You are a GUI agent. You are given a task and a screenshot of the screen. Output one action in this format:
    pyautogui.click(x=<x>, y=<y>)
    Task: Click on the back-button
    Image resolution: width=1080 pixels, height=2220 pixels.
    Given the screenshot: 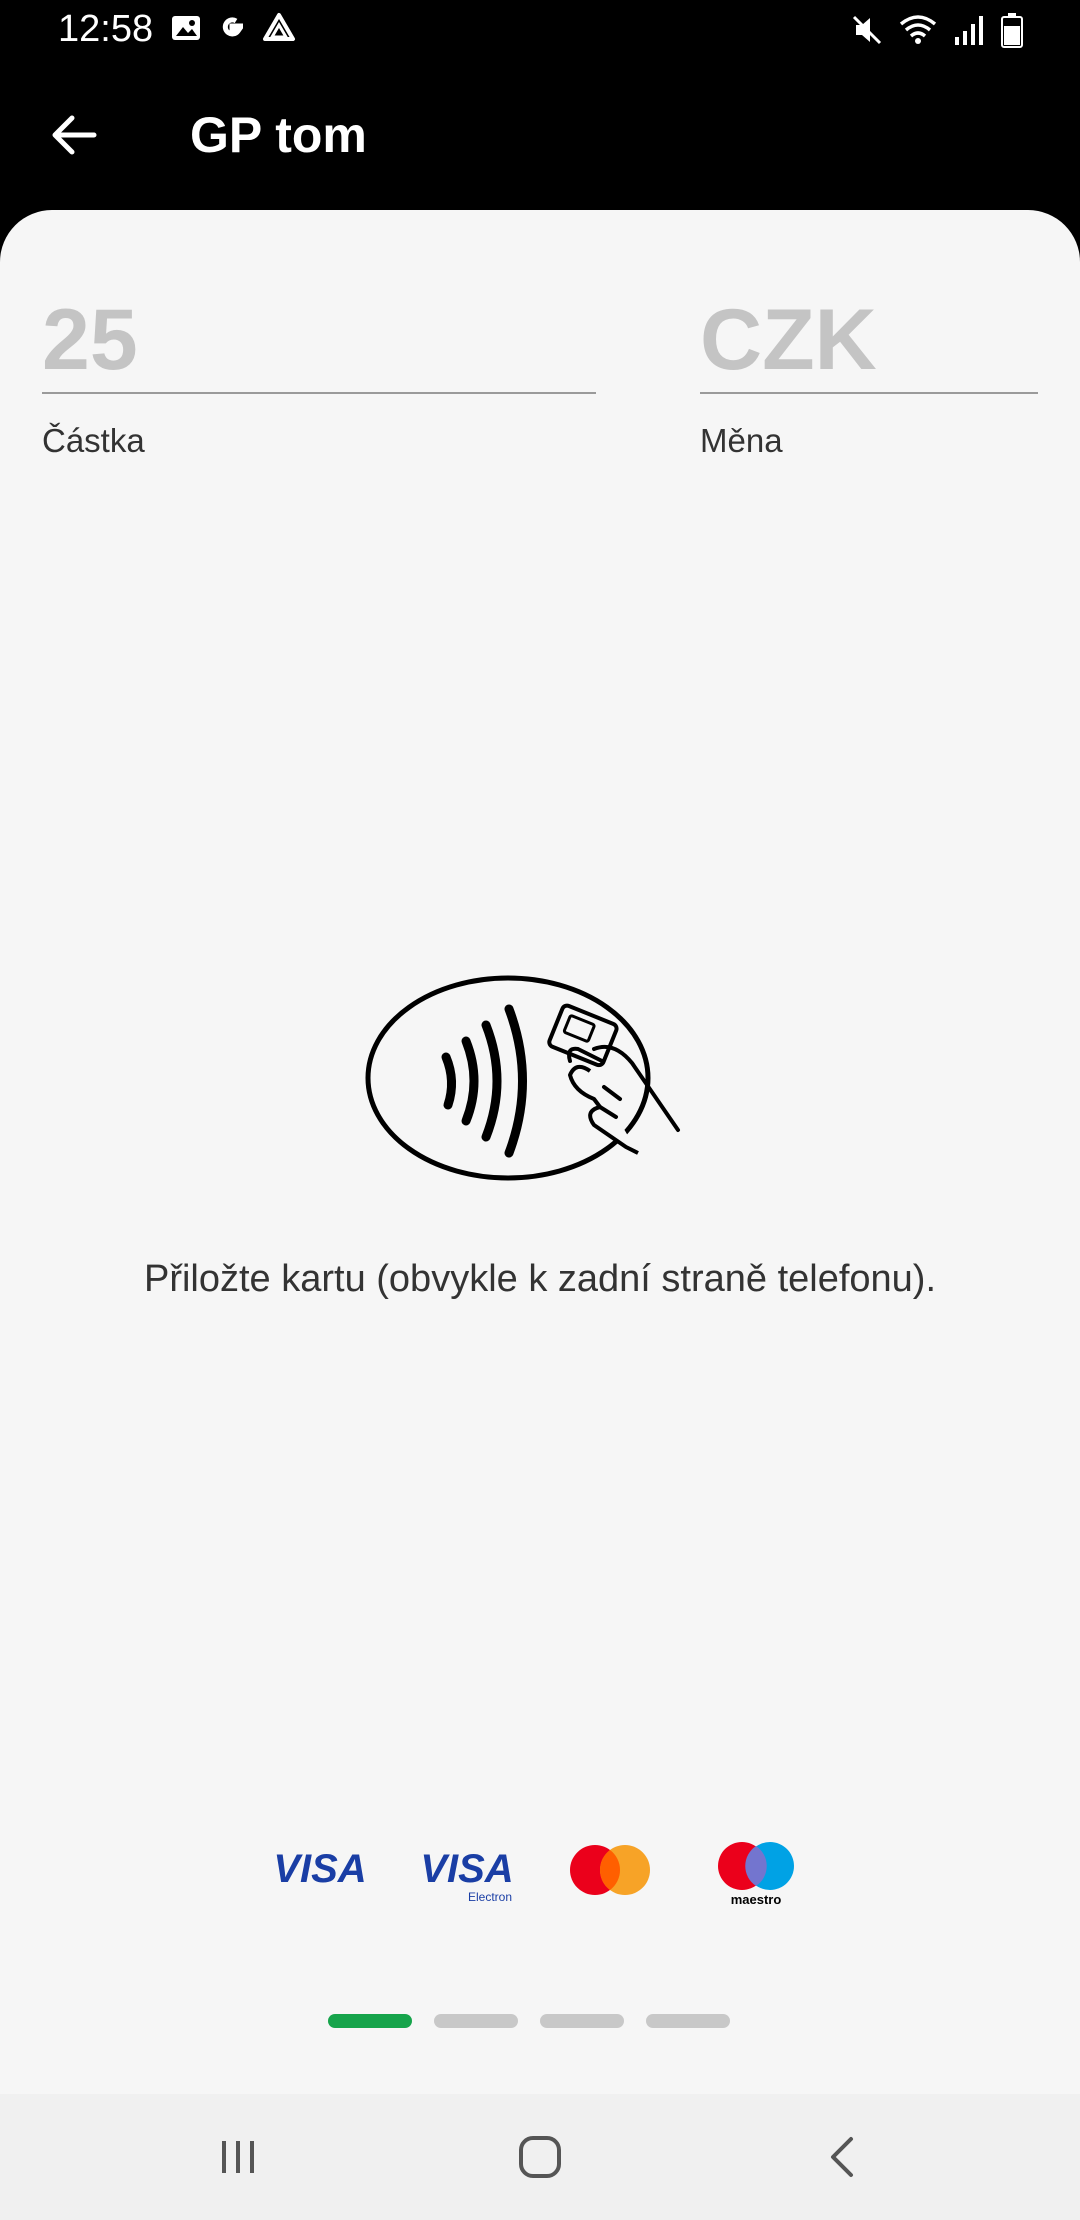 What is the action you would take?
    pyautogui.click(x=74, y=135)
    